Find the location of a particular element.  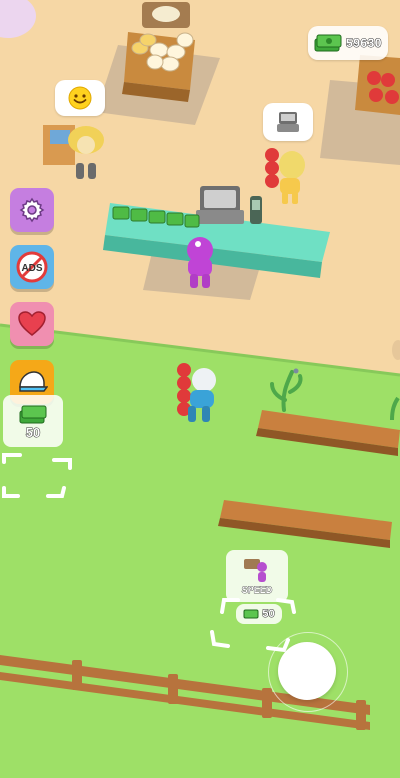

no-ads-button: ADS is located at coordinates (32, 267).